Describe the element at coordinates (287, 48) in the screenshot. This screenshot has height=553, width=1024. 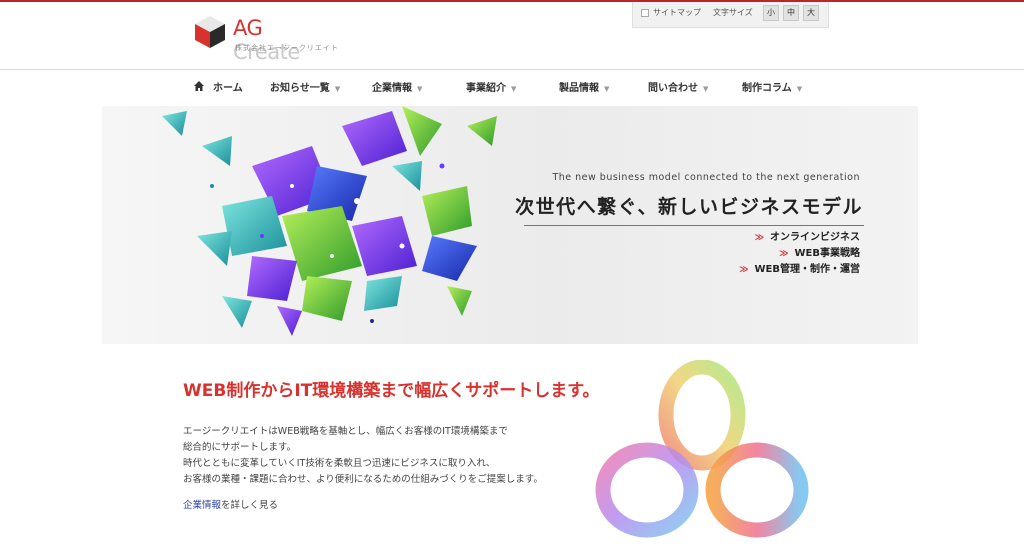
I see `logo-subtitle: 株式会社エージークリエイト` at that location.